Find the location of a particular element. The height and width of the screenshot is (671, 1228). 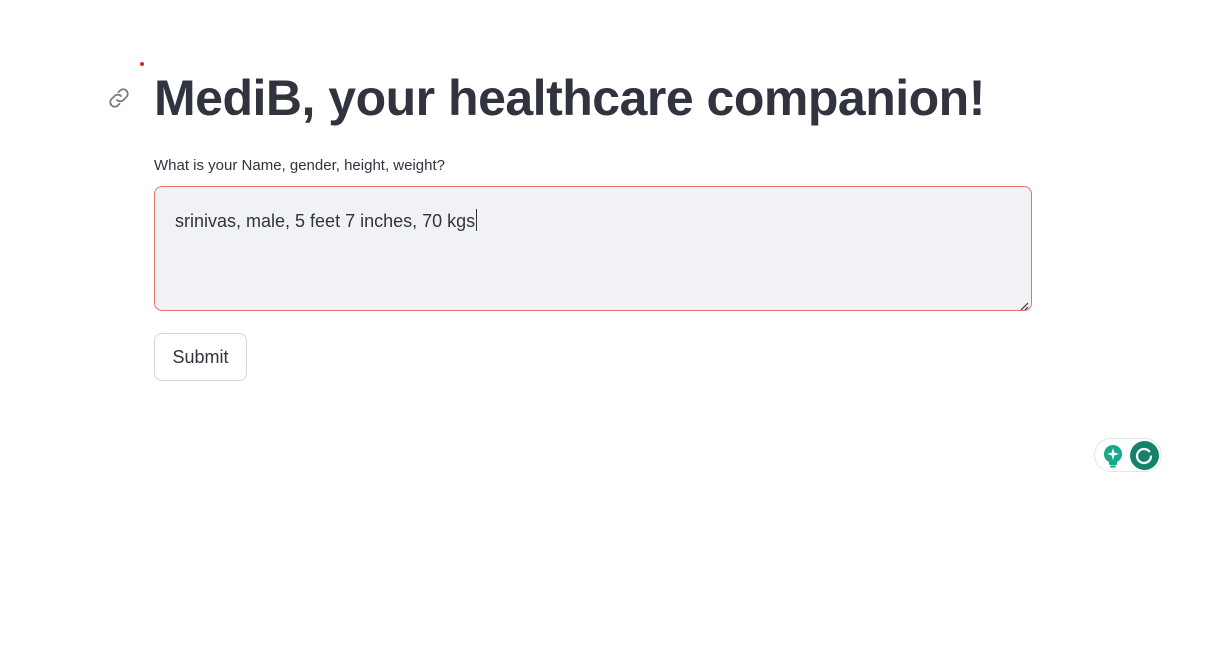

status-dot is located at coordinates (142, 64).